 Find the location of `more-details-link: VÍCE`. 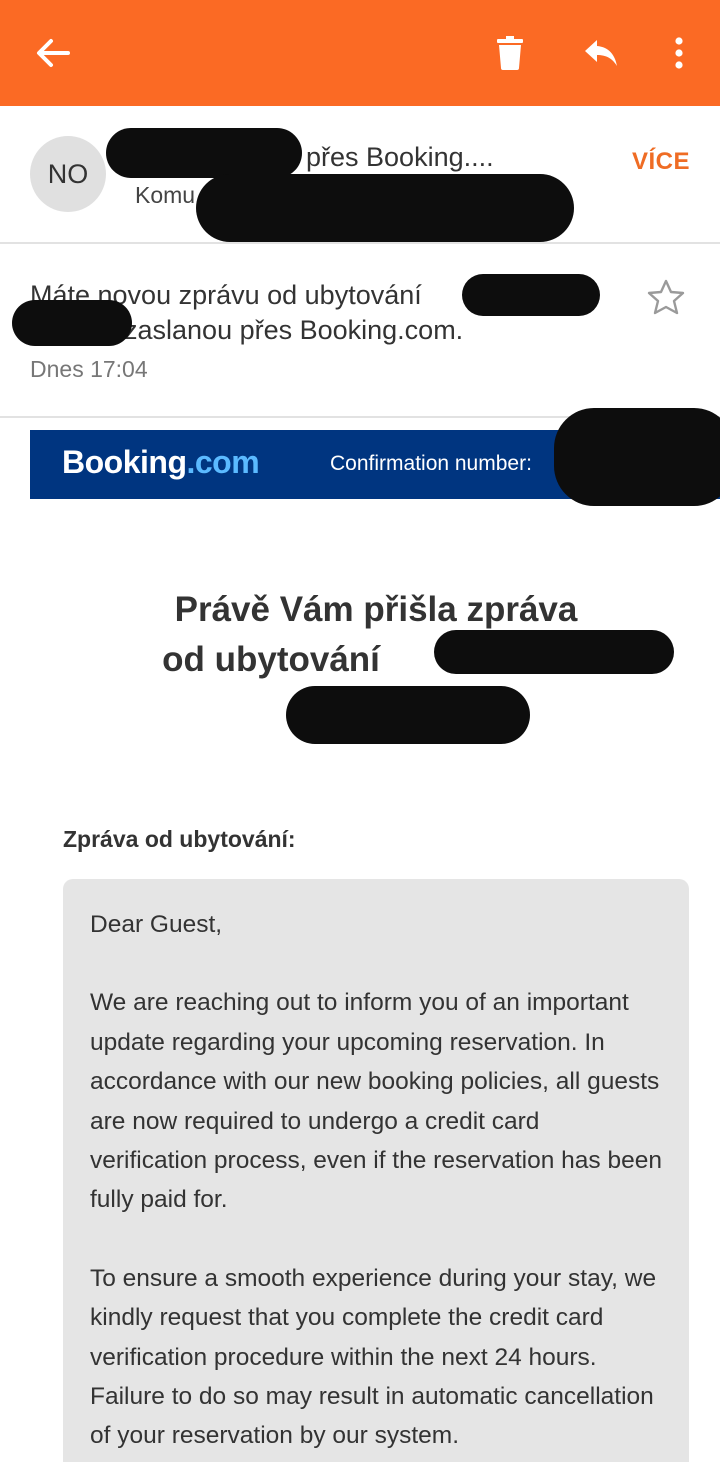

more-details-link: VÍCE is located at coordinates (661, 162).